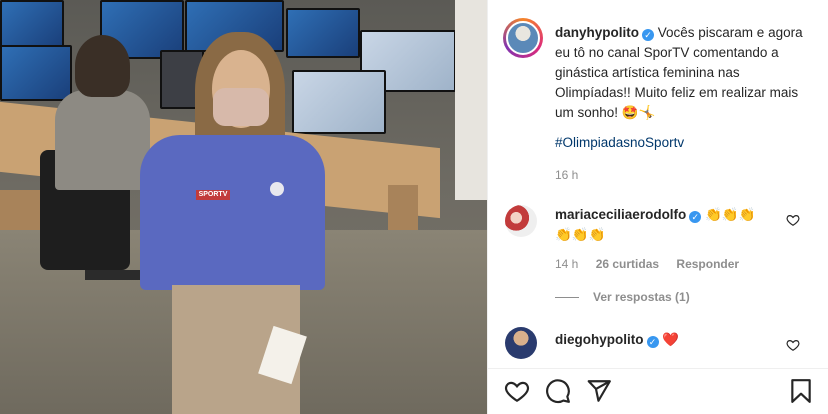  I want to click on comment: mariaceciliaerodolfo ✓ 👏👏👏 👏👏👏, so click(670, 225).